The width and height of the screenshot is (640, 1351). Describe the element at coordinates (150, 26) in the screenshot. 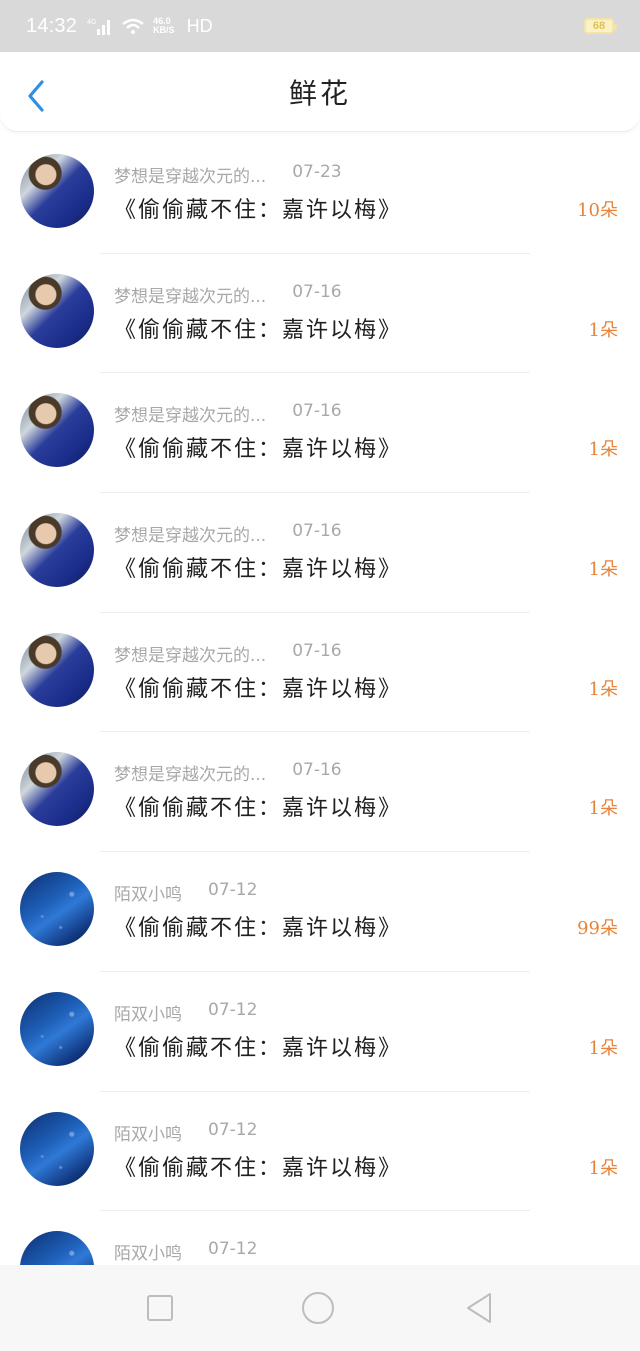

I see `status-indicators: 4G 46.0 KB/S HD` at that location.